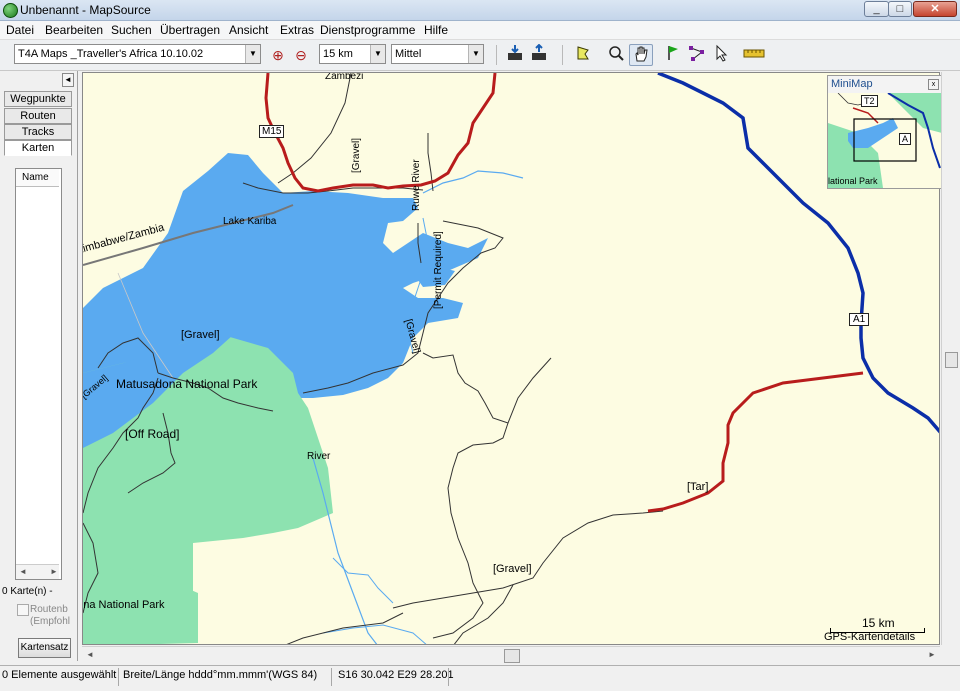  Describe the element at coordinates (50, 621) in the screenshot. I see `routing-checkbox-sublabel: (Empfohl` at that location.